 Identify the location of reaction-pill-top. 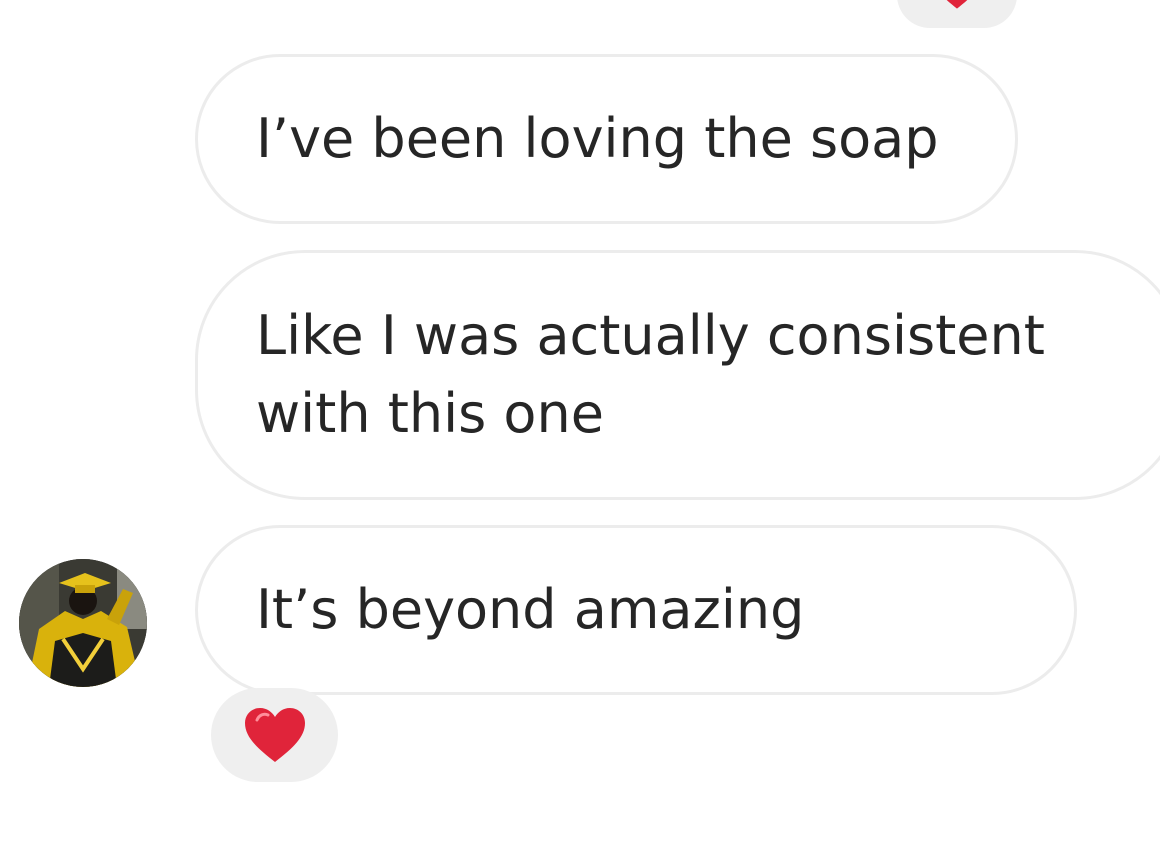
(957, 14).